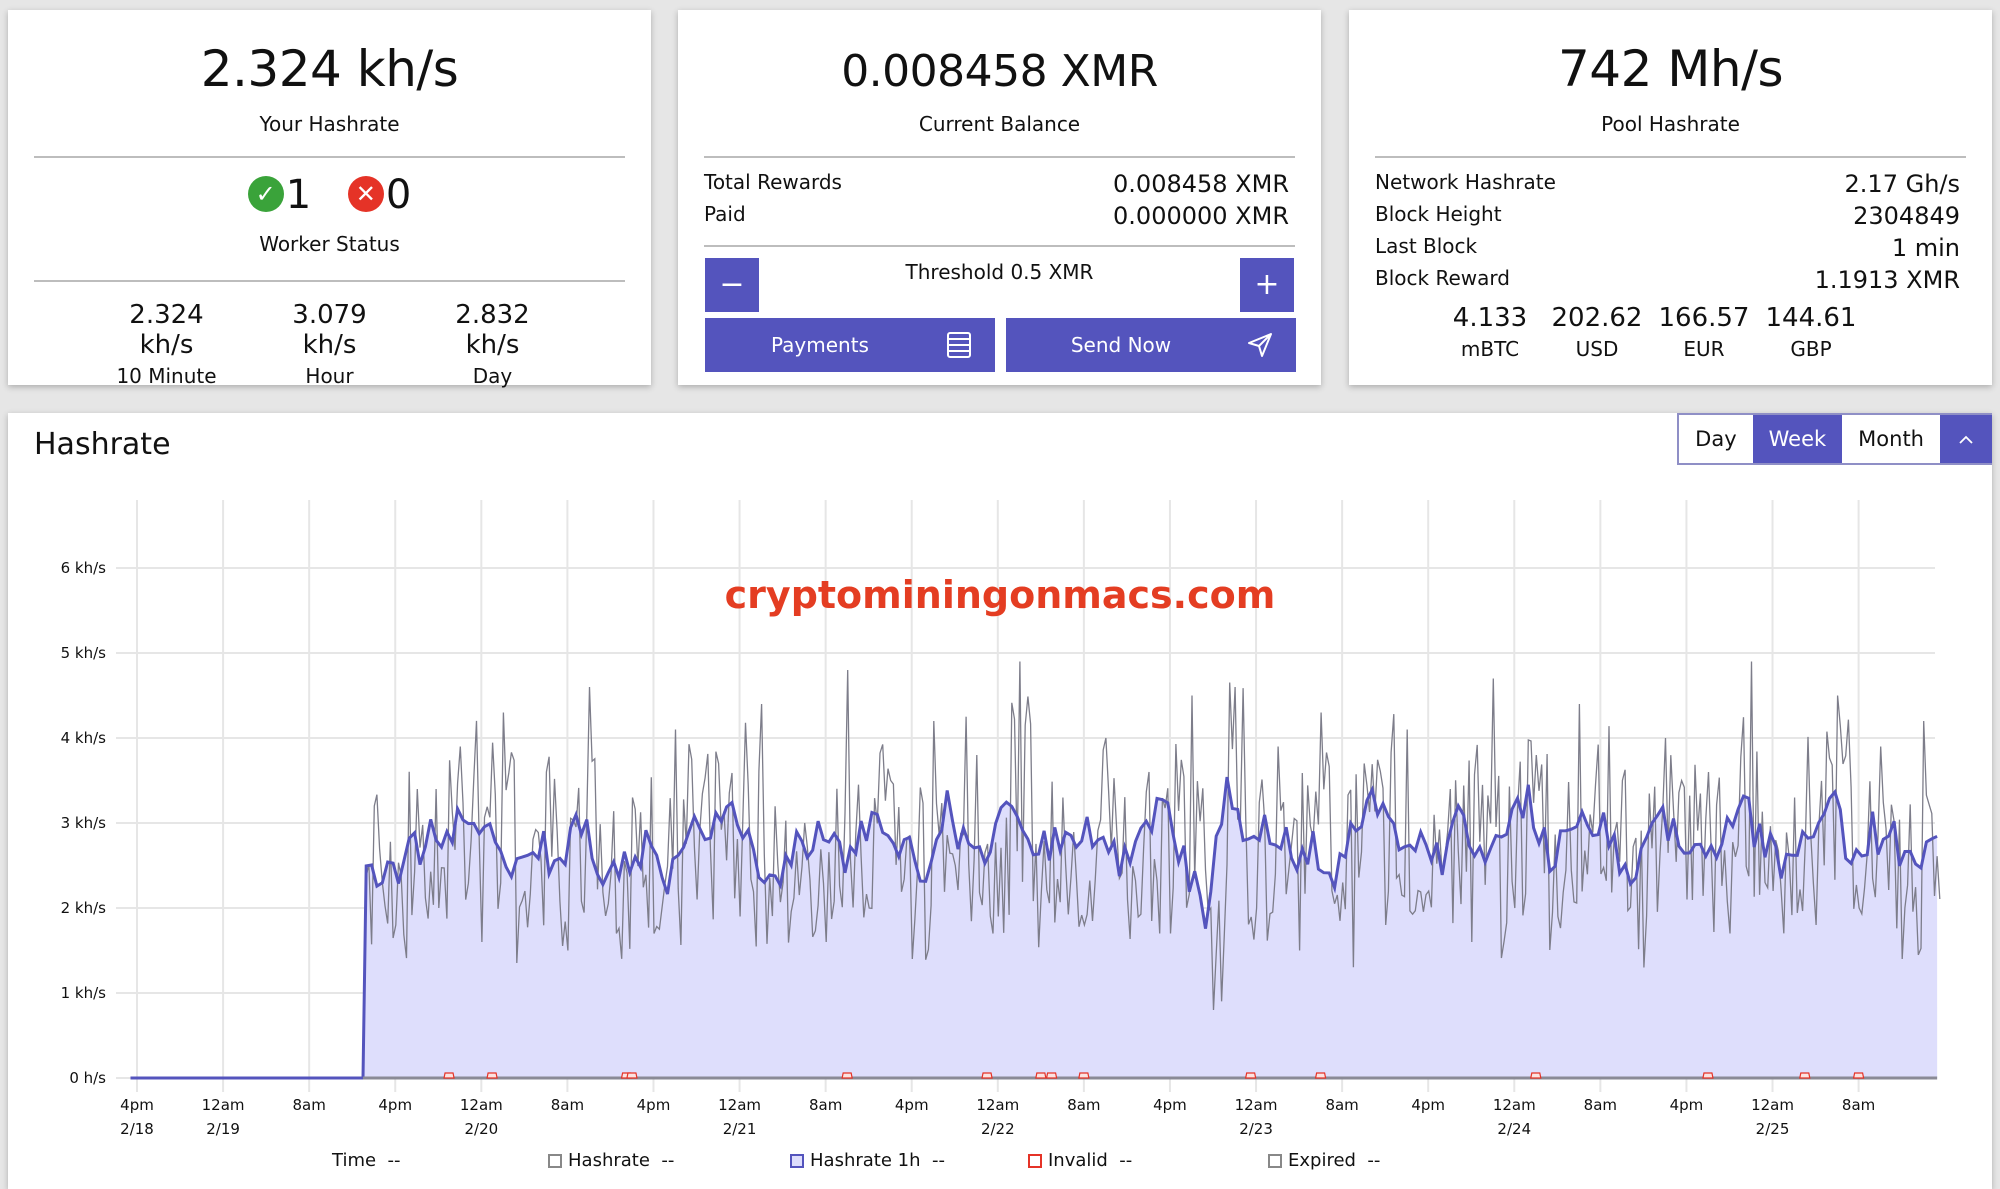 The width and height of the screenshot is (2000, 1189). I want to click on legend-hashrate: Hashrate --, so click(611, 1160).